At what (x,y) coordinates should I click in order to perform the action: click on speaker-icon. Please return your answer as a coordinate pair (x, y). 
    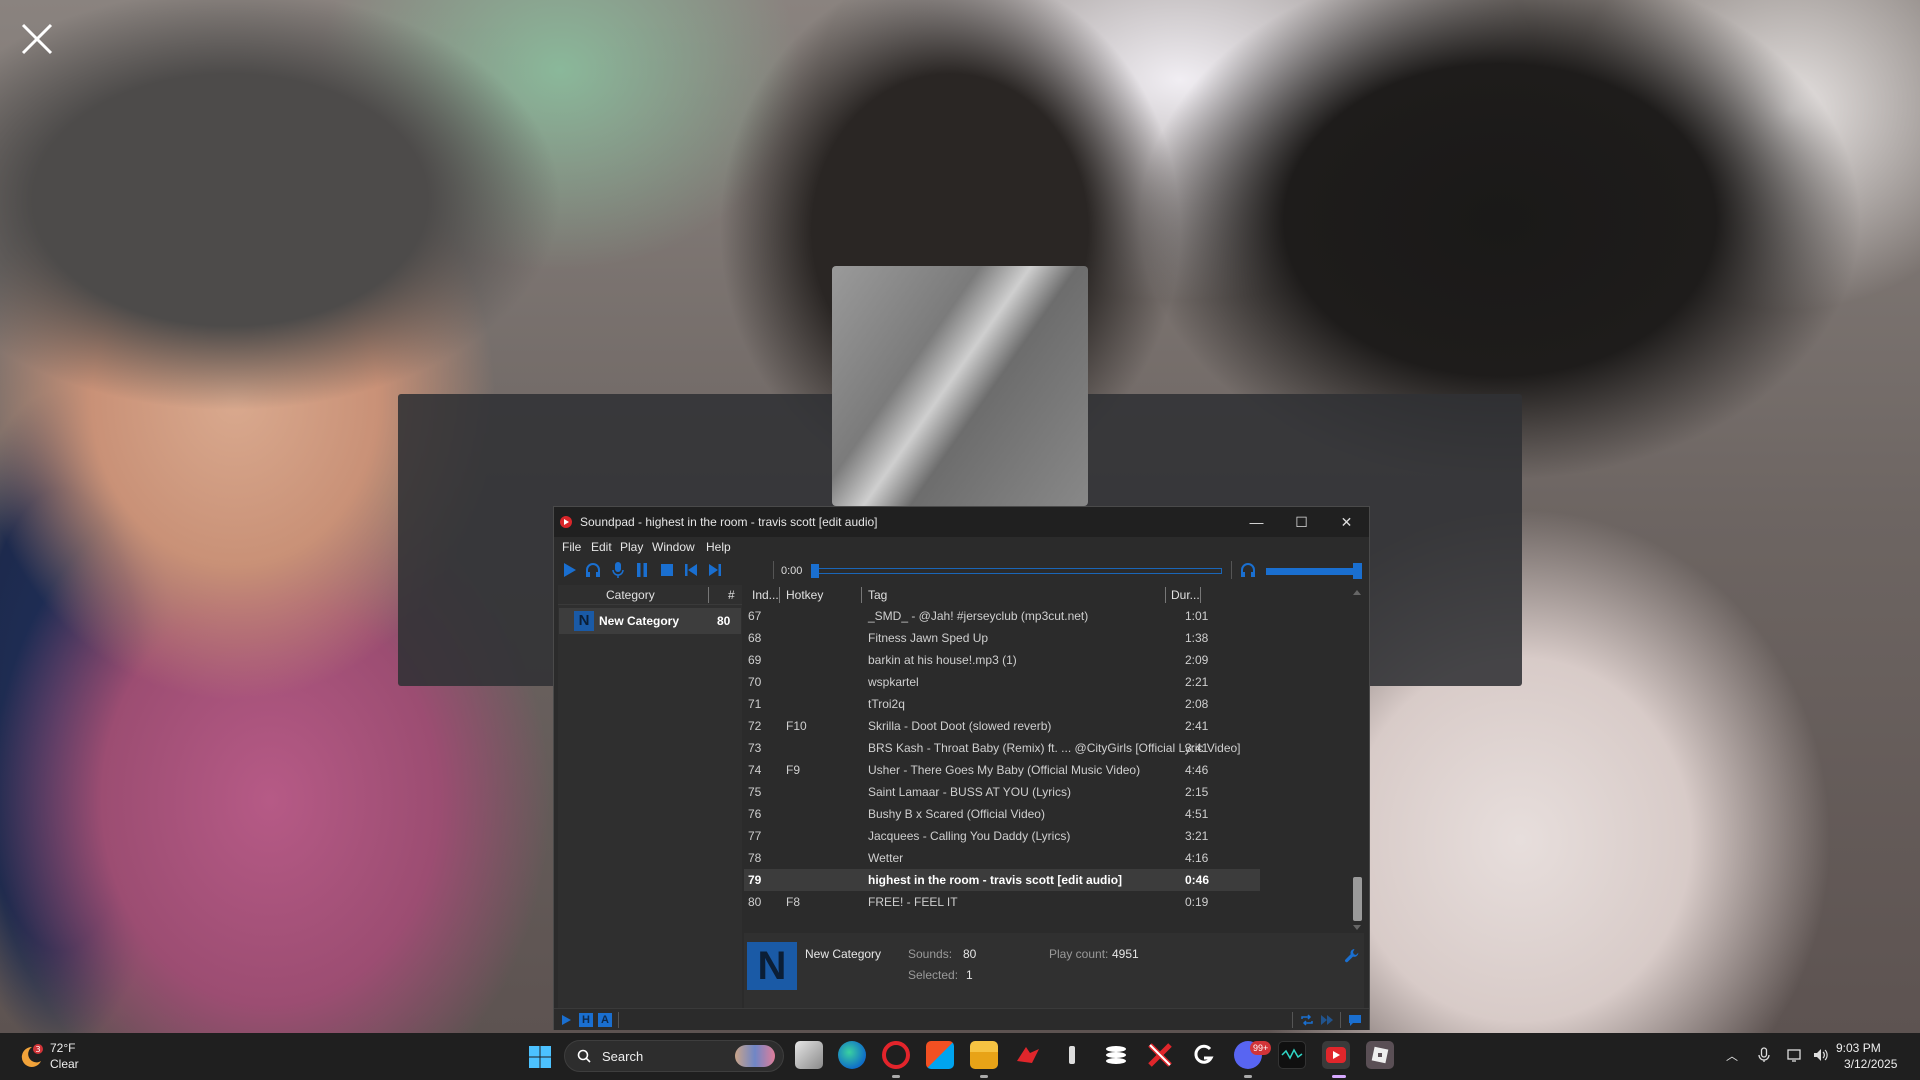
    Looking at the image, I should click on (1820, 1055).